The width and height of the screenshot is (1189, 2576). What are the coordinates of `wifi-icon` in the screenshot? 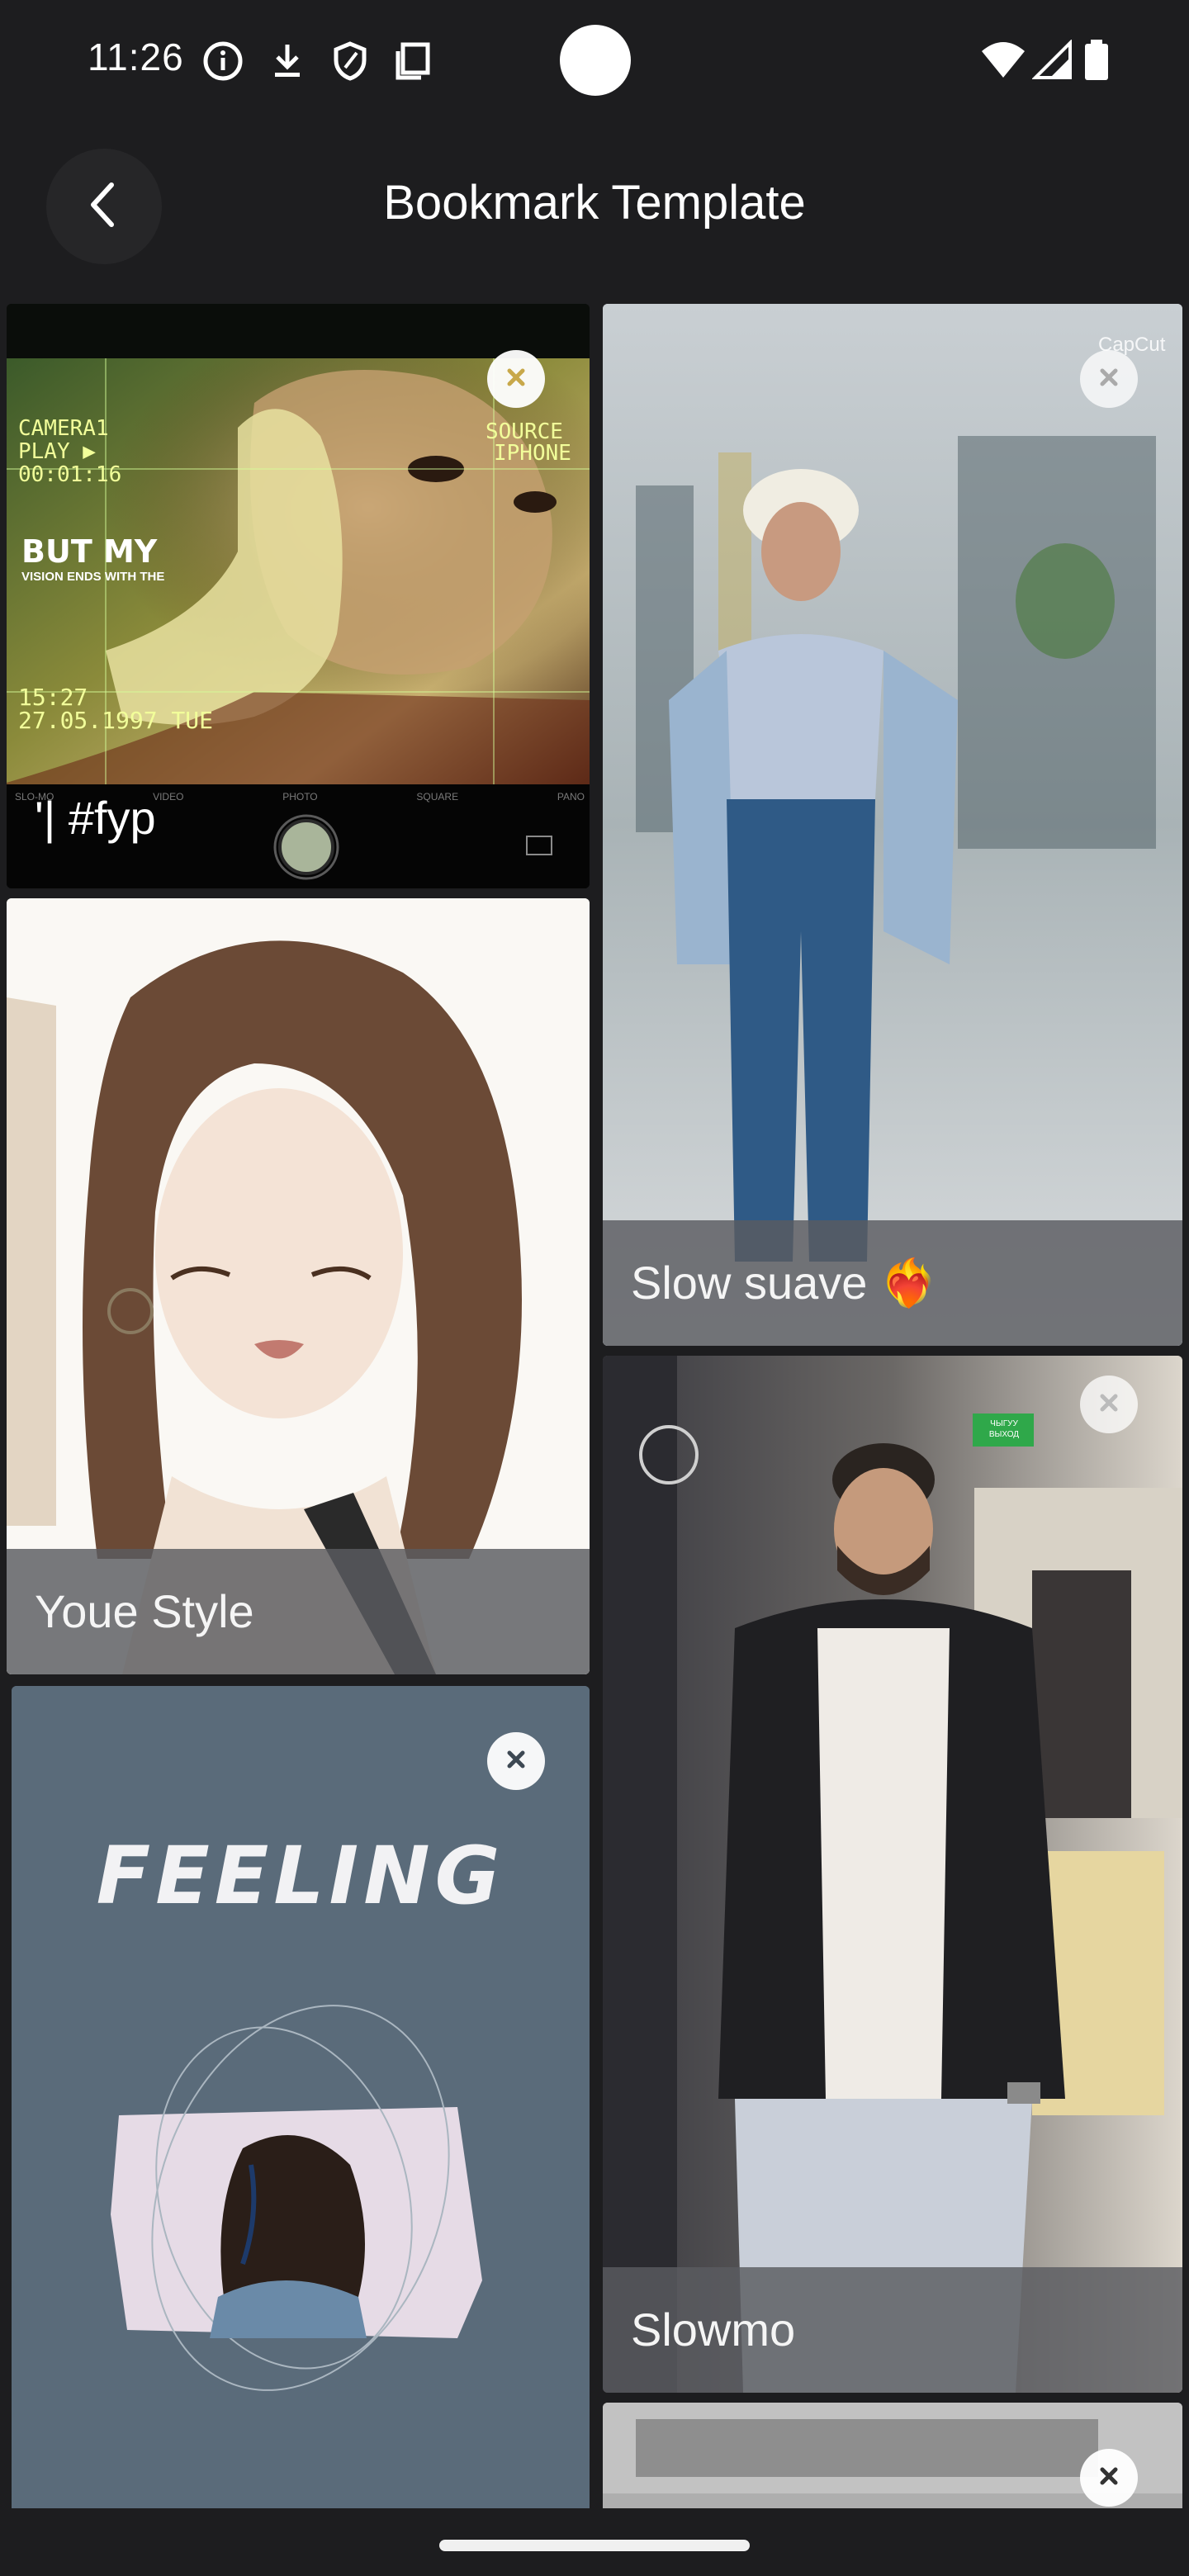 It's located at (1003, 61).